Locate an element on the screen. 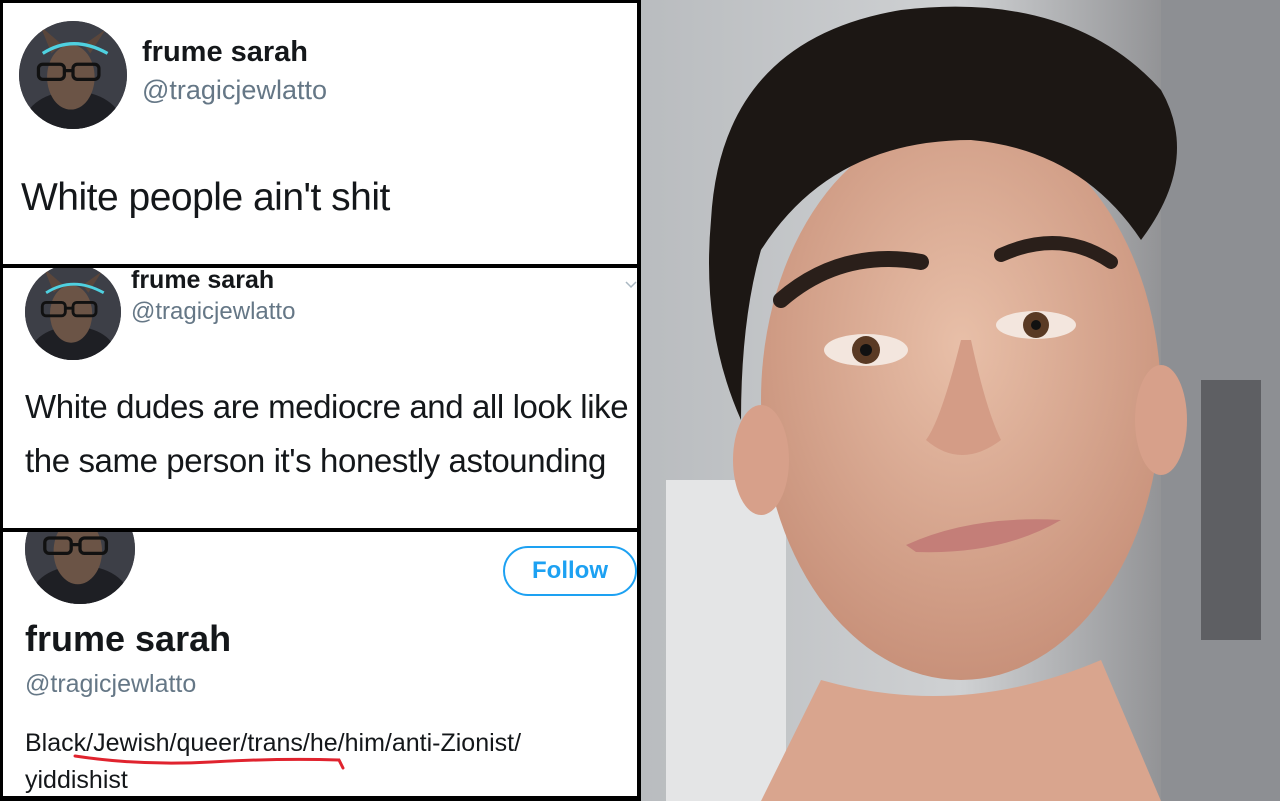 This screenshot has width=1280, height=801. follow-button: Follow is located at coordinates (570, 571).